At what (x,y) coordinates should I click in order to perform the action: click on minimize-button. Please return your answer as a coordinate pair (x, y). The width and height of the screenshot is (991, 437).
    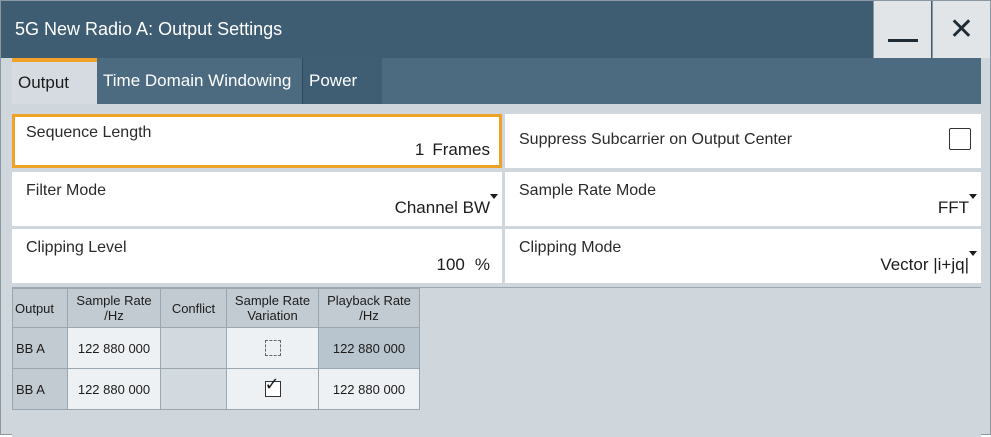
    Looking at the image, I should click on (902, 29).